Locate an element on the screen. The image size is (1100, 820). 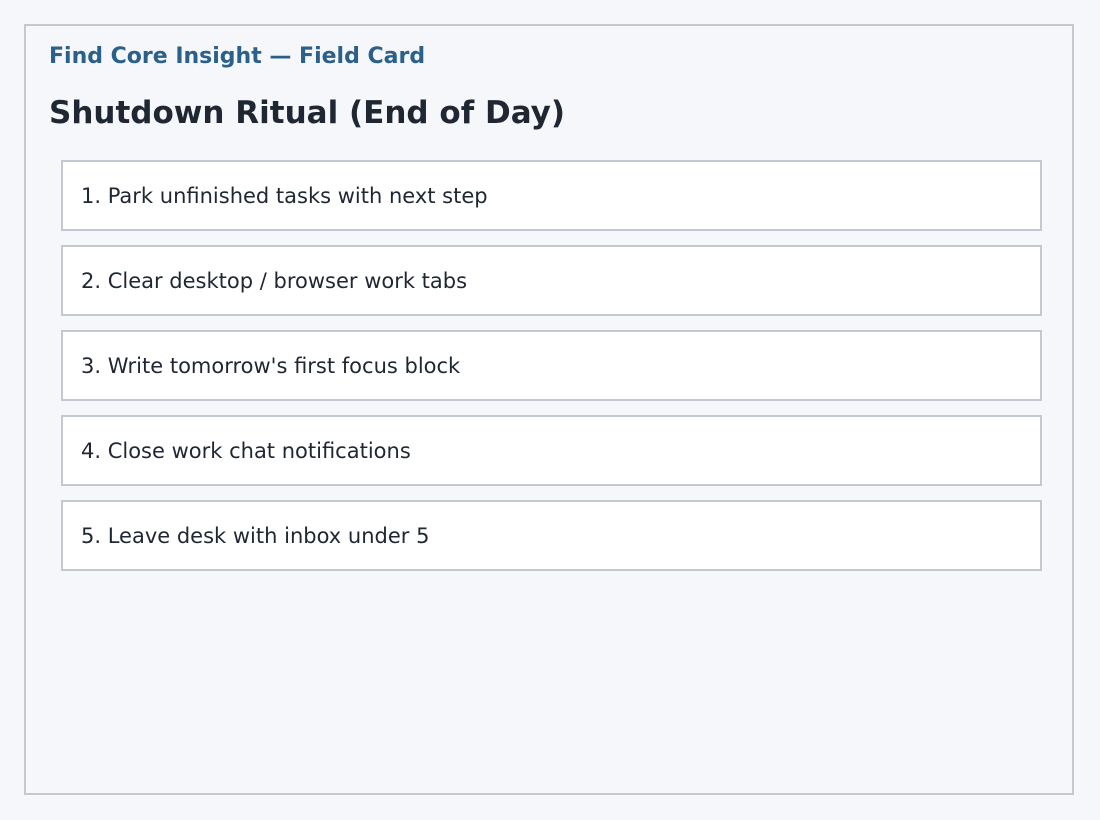
list-item-step-5: 5. Leave desk with inbox under 5 is located at coordinates (551, 535).